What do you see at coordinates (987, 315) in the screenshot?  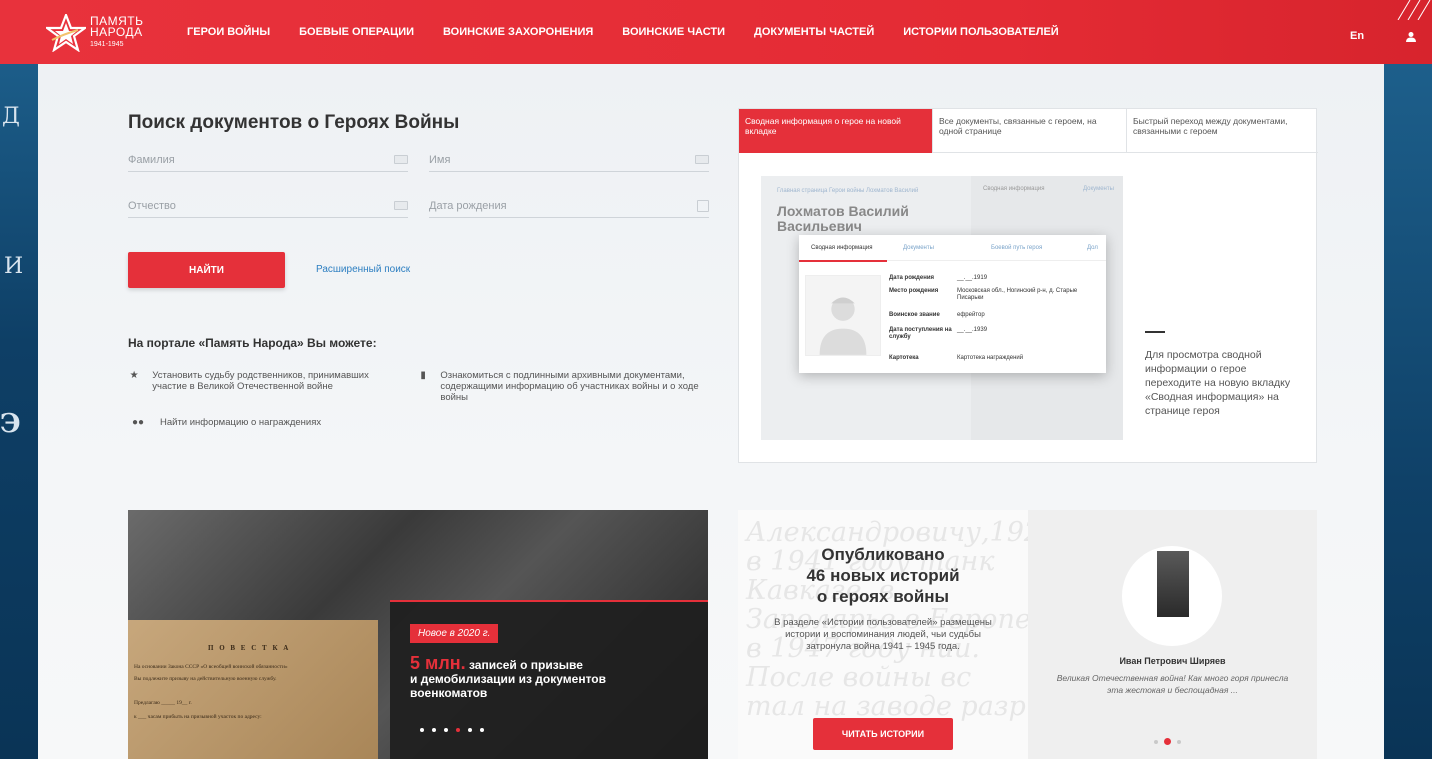 I see `info-row: Воинское звание ефрейтор` at bounding box center [987, 315].